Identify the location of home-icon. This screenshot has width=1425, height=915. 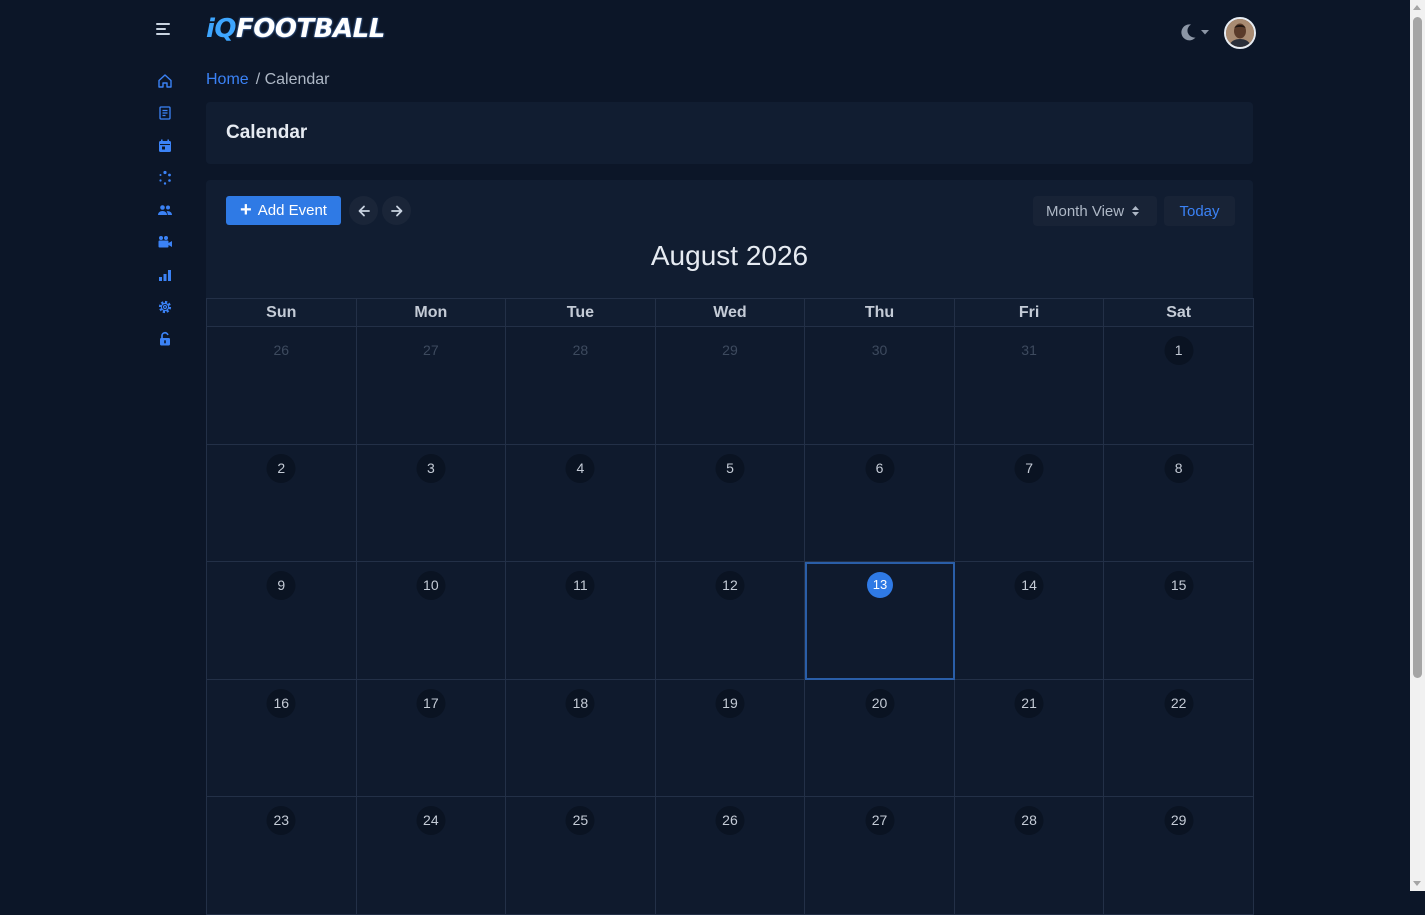
(165, 81).